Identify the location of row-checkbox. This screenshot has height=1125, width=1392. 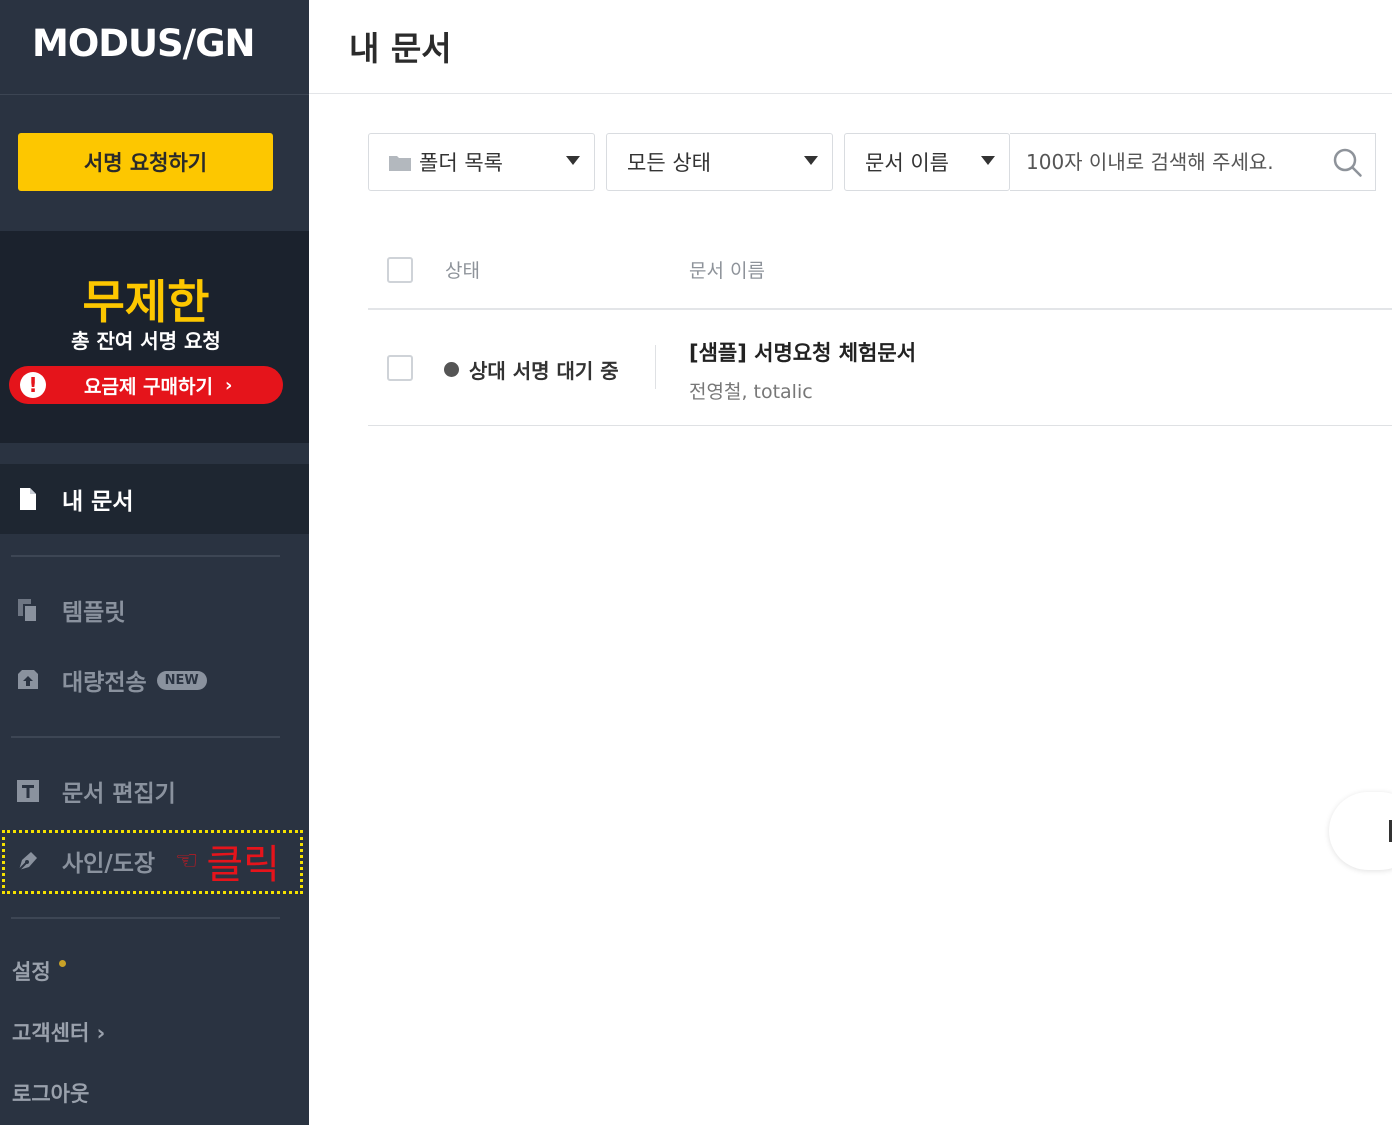
(400, 368).